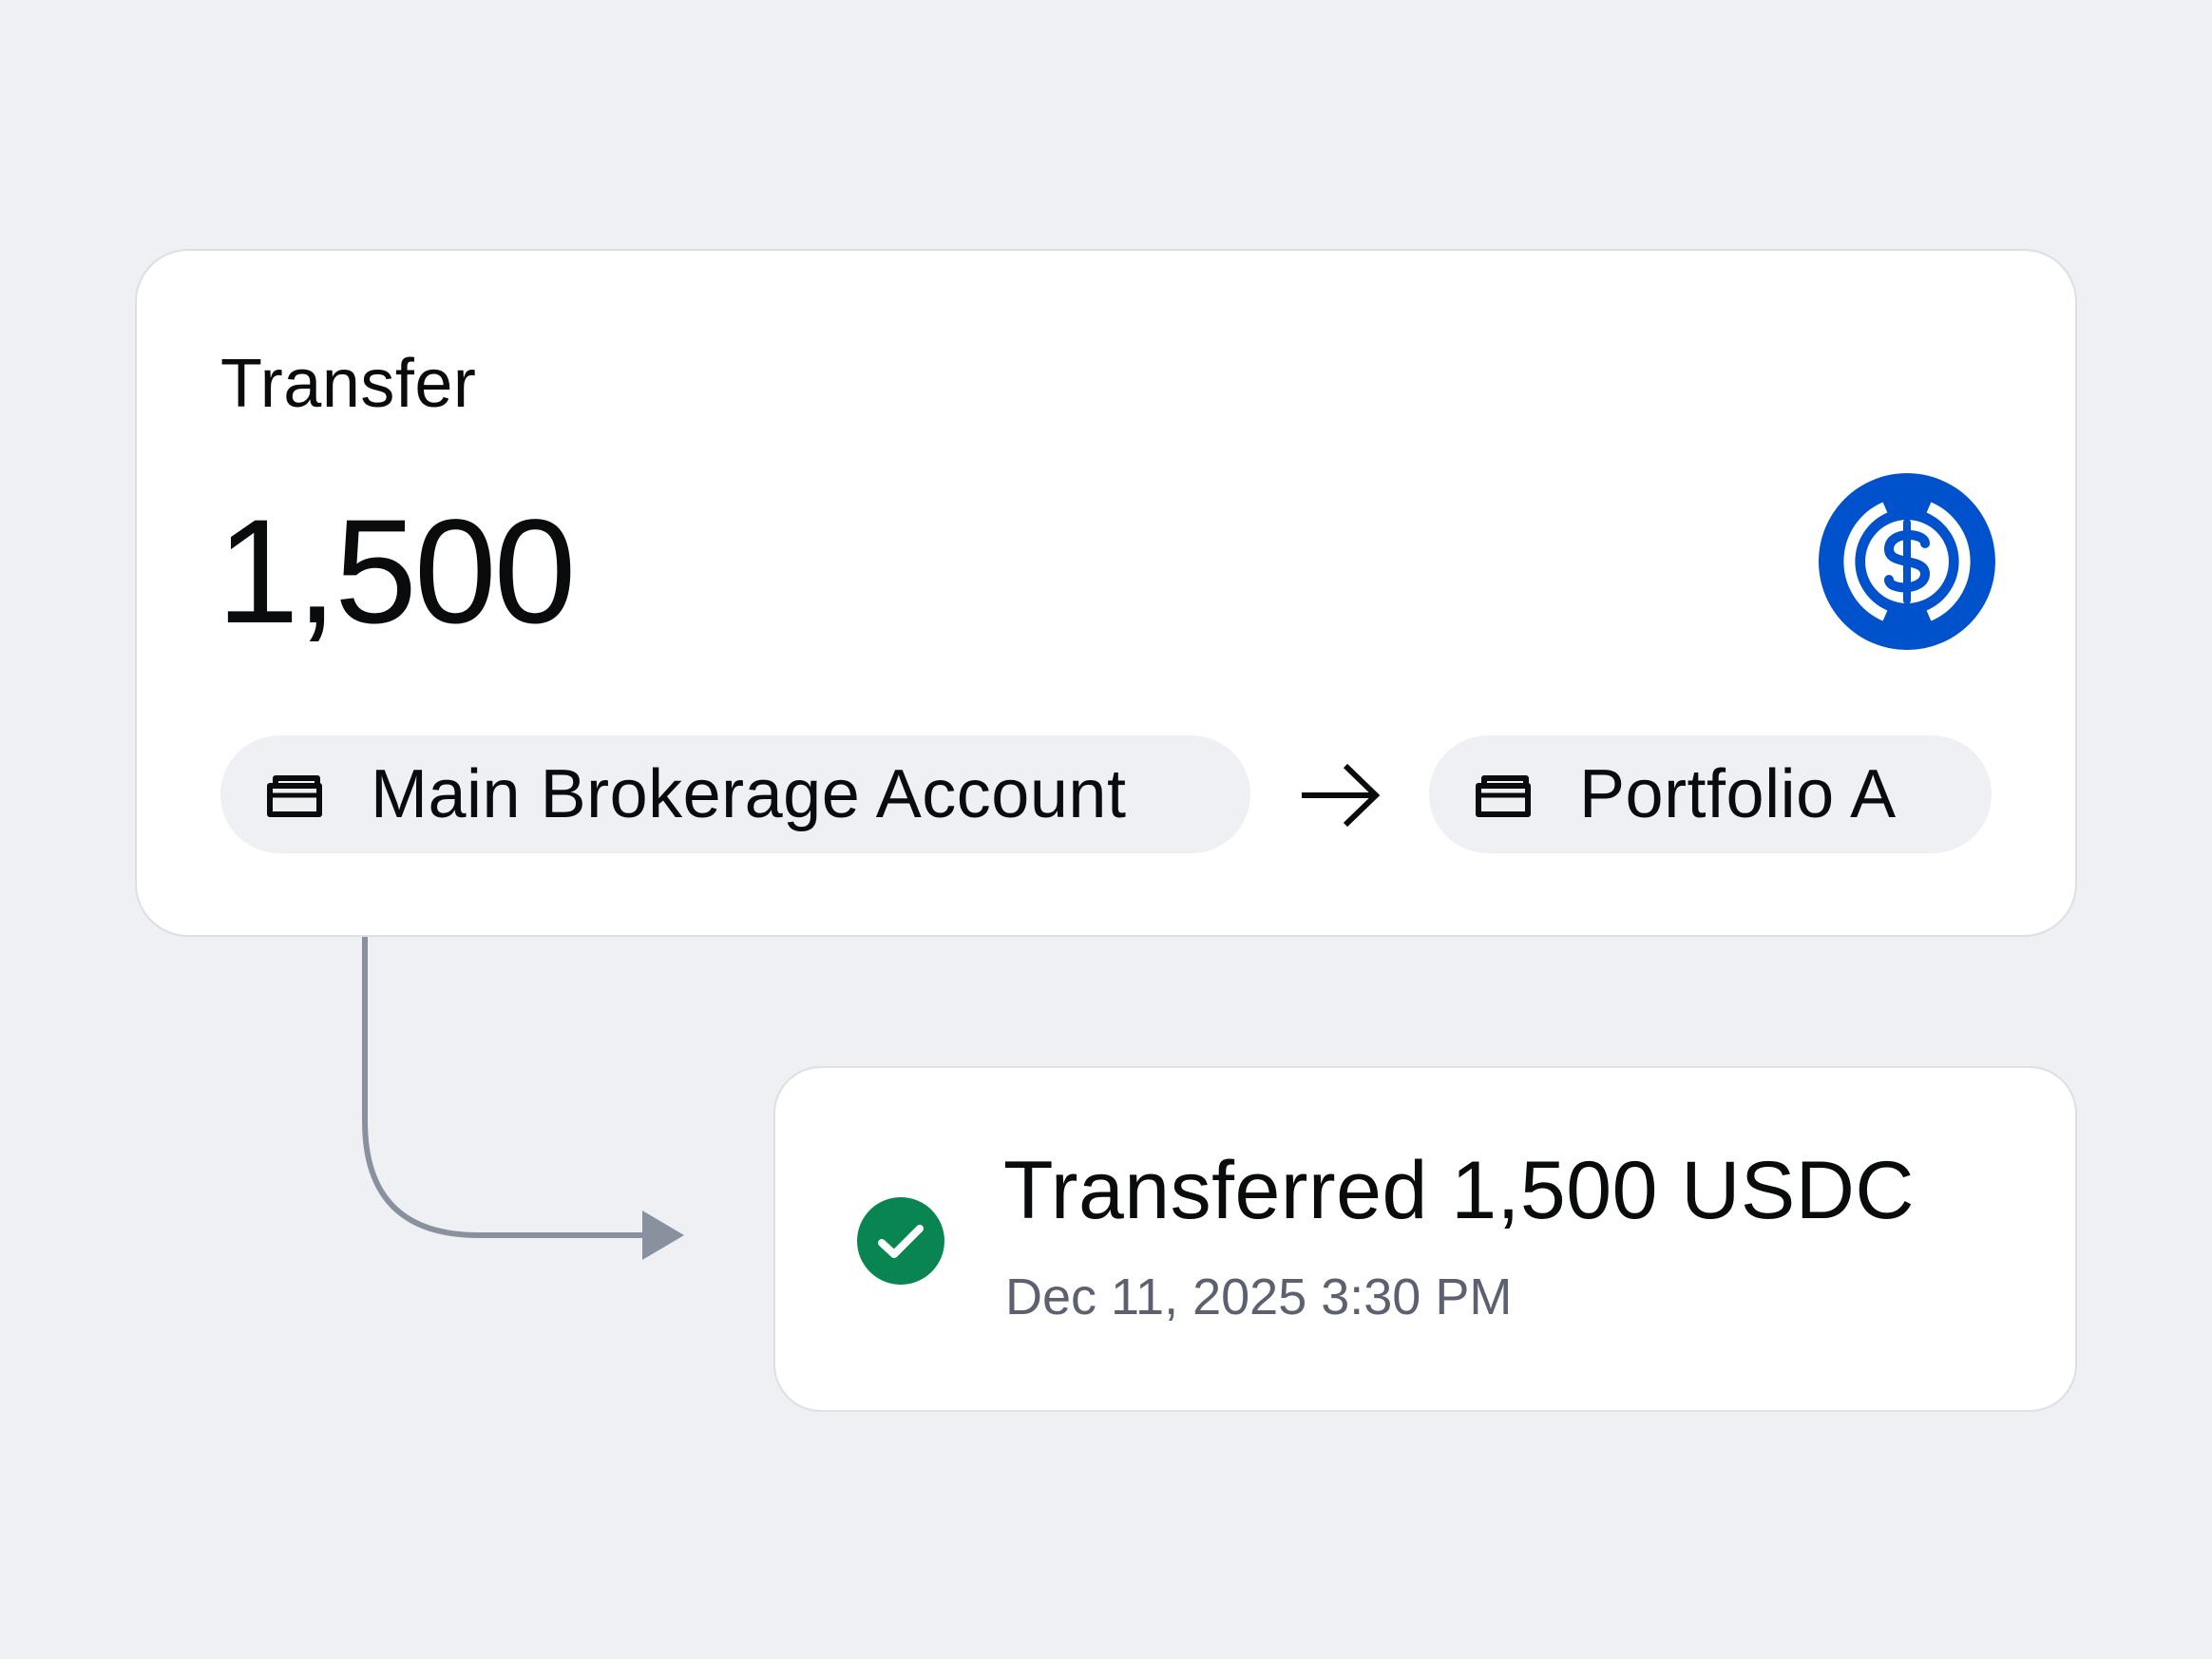 Image resolution: width=2212 pixels, height=1659 pixels. Describe the element at coordinates (1738, 794) in the screenshot. I see `destination-account-label: Portfolio A` at that location.